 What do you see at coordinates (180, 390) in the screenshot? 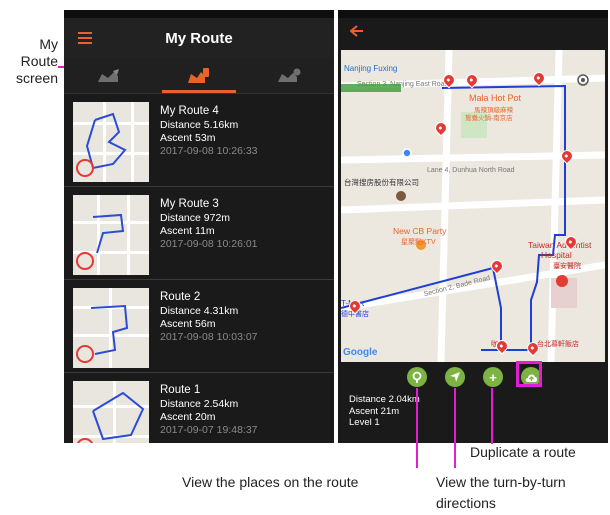
I see `route-name: Route 1` at bounding box center [180, 390].